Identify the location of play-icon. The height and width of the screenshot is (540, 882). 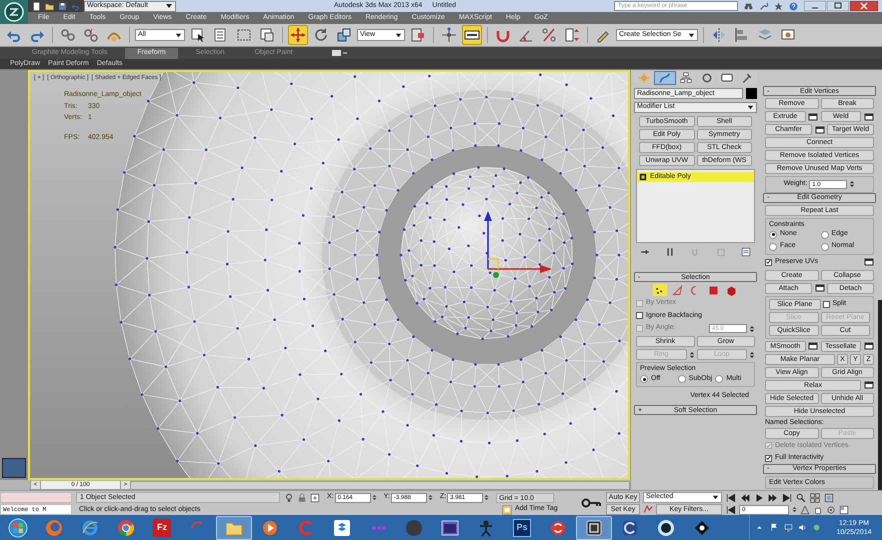
(759, 497).